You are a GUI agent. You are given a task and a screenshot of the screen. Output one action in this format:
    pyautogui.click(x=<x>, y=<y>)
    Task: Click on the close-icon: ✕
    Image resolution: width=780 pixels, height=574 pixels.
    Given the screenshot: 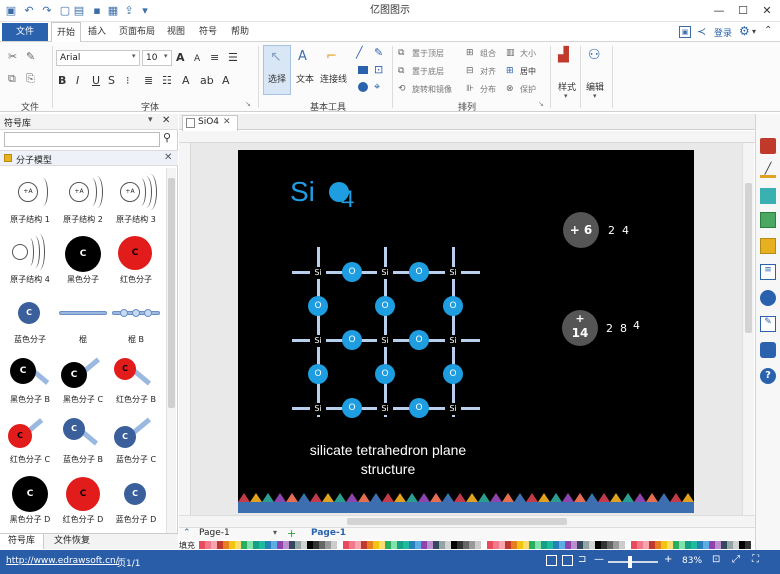 What is the action you would take?
    pyautogui.click(x=767, y=11)
    